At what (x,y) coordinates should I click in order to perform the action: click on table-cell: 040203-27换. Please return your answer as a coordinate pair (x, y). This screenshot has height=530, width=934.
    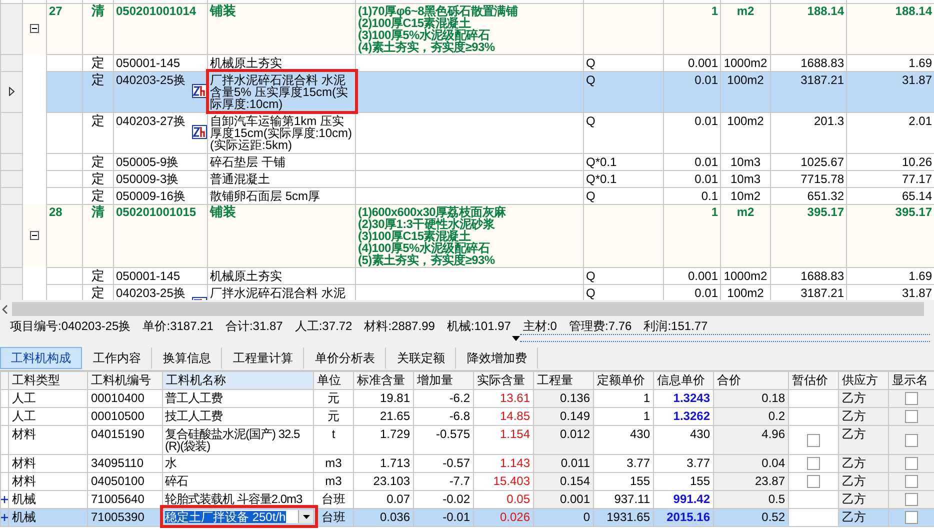
    Looking at the image, I should click on (151, 120).